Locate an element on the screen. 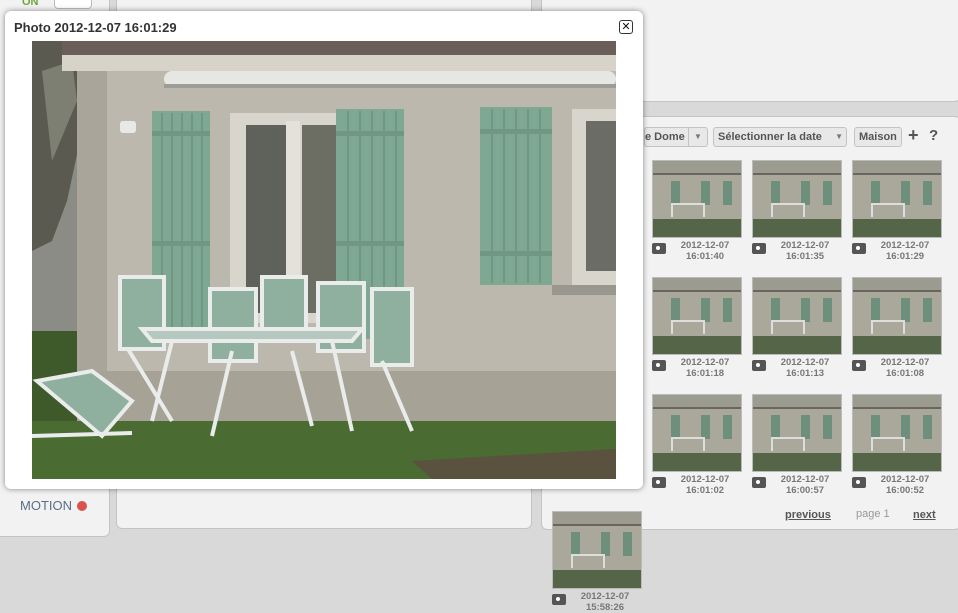 Image resolution: width=958 pixels, height=613 pixels. question-icon: ? is located at coordinates (933, 136).